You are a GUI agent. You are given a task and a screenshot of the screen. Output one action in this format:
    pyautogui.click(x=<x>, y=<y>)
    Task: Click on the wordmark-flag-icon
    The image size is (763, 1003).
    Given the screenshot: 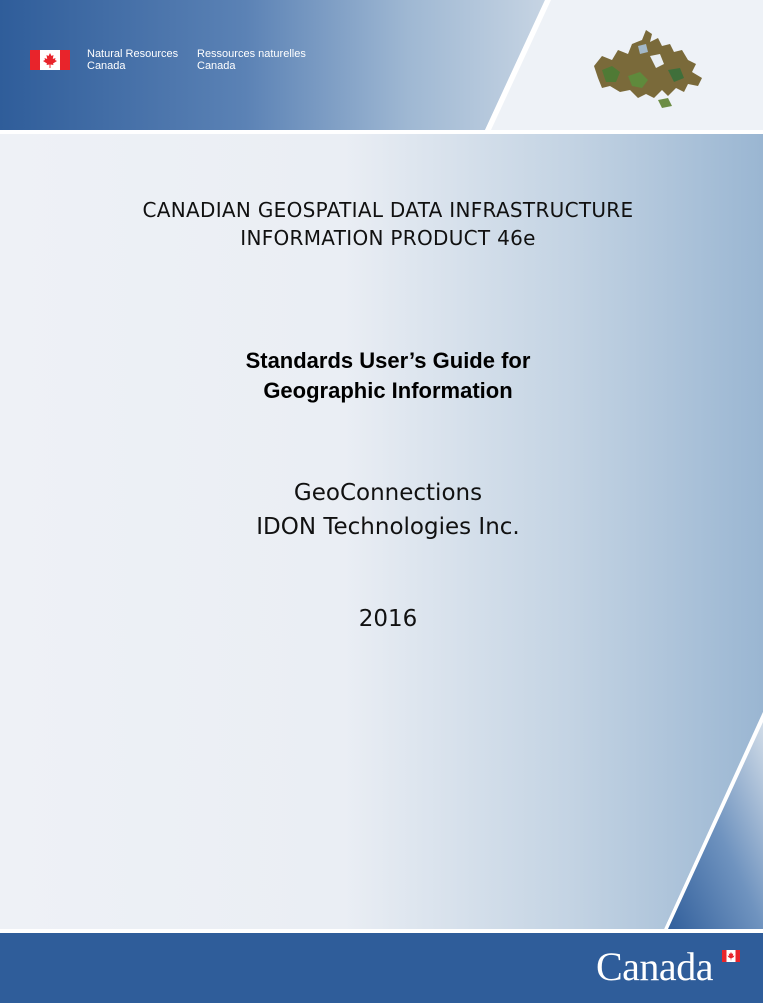 What is the action you would take?
    pyautogui.click(x=731, y=956)
    